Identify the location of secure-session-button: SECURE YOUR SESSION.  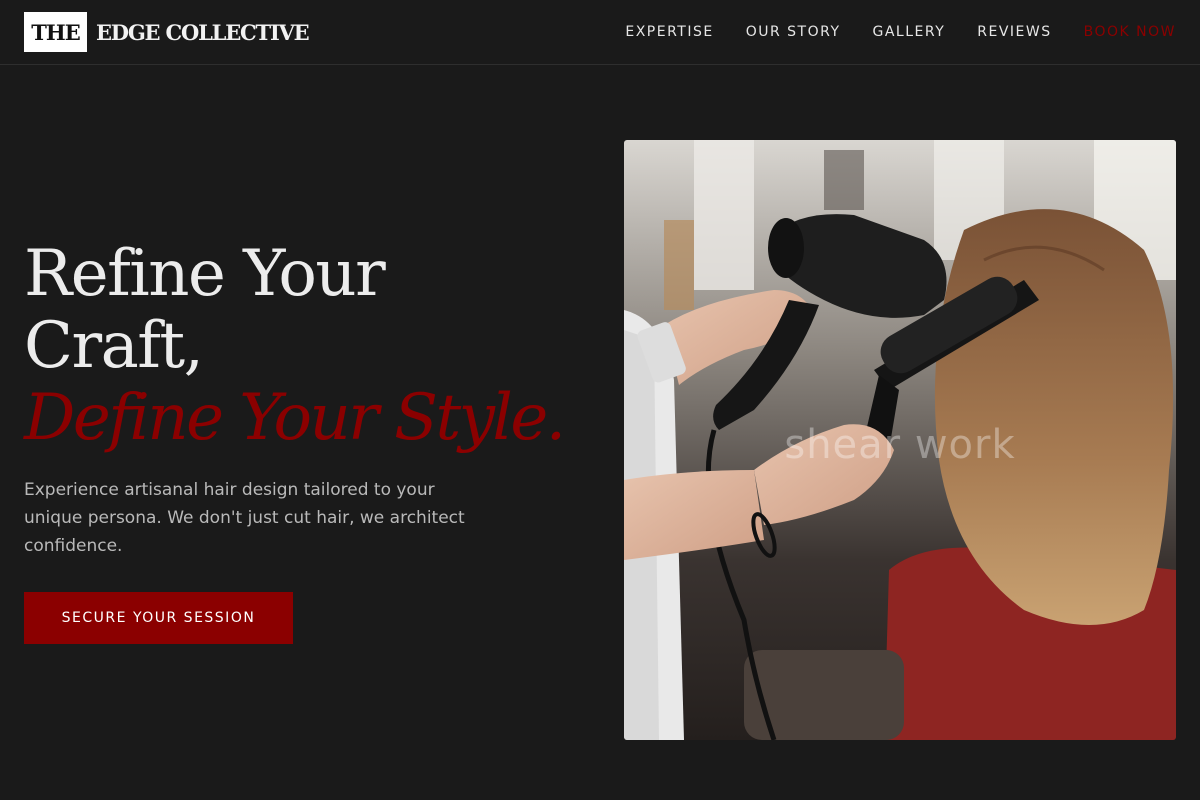
(158, 618).